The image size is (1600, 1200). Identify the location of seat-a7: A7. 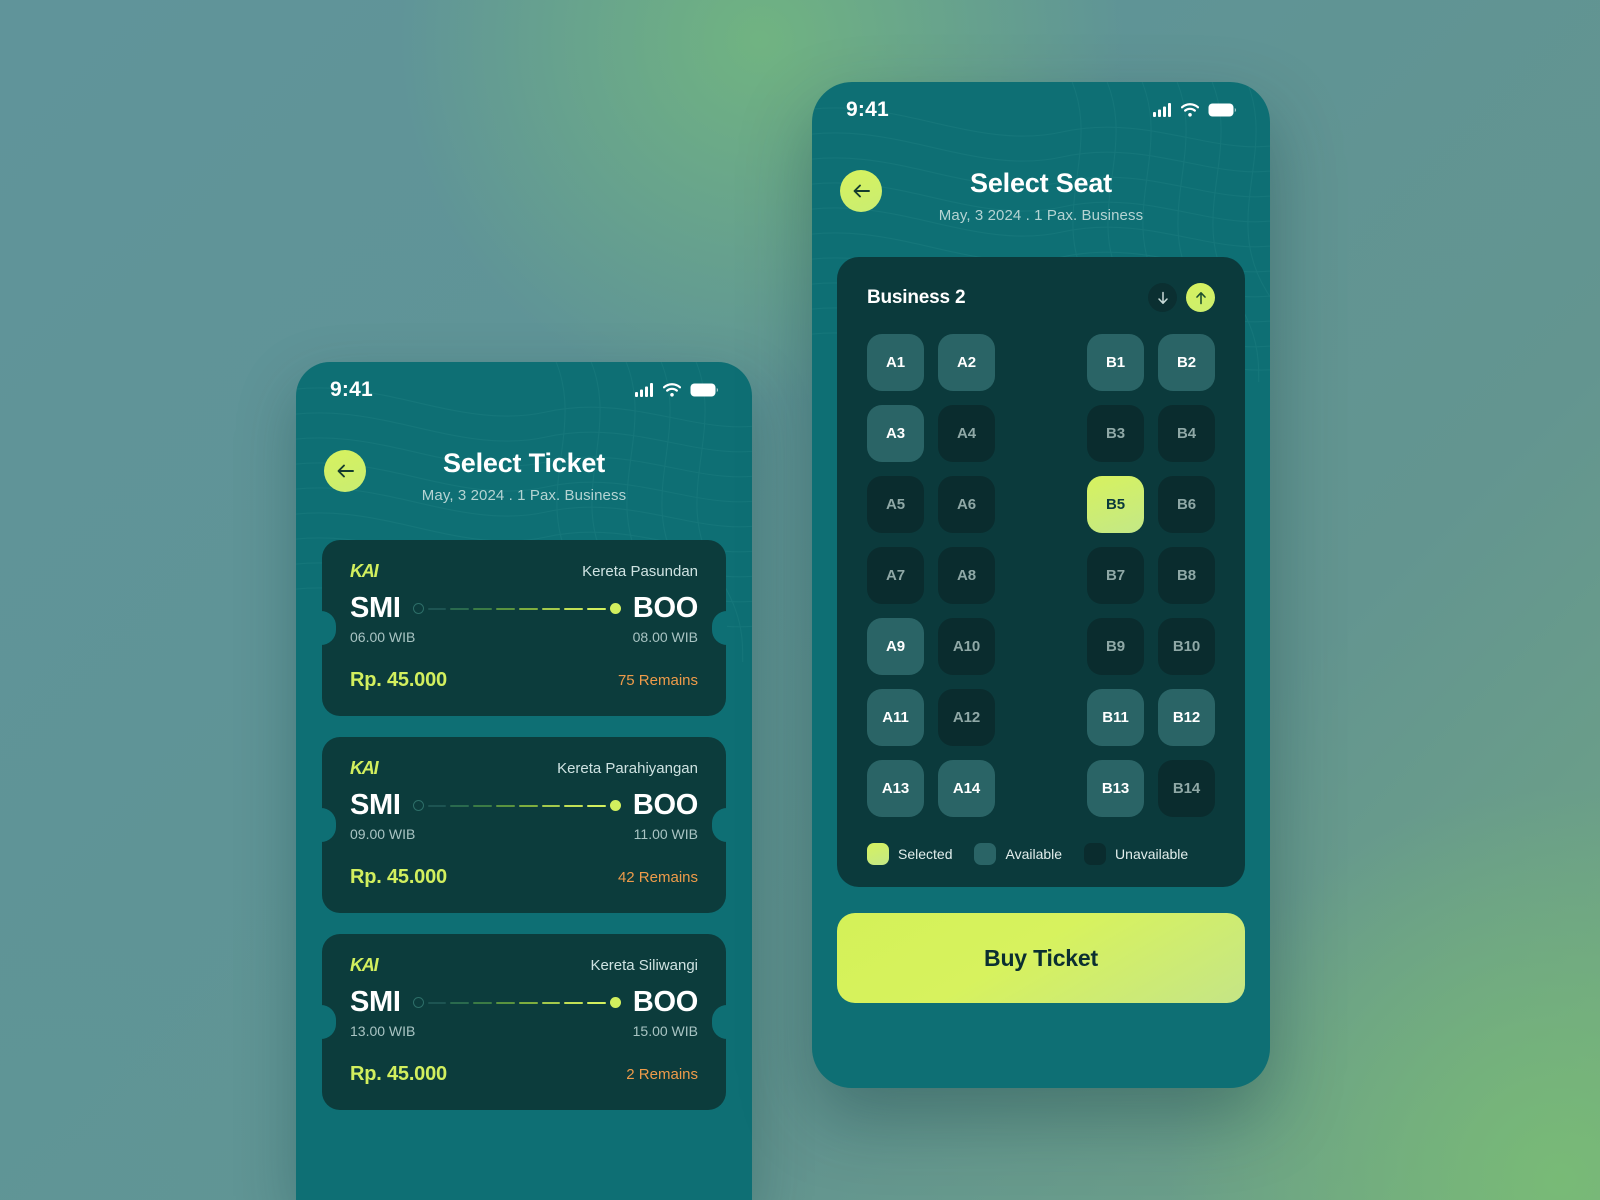
(895, 576).